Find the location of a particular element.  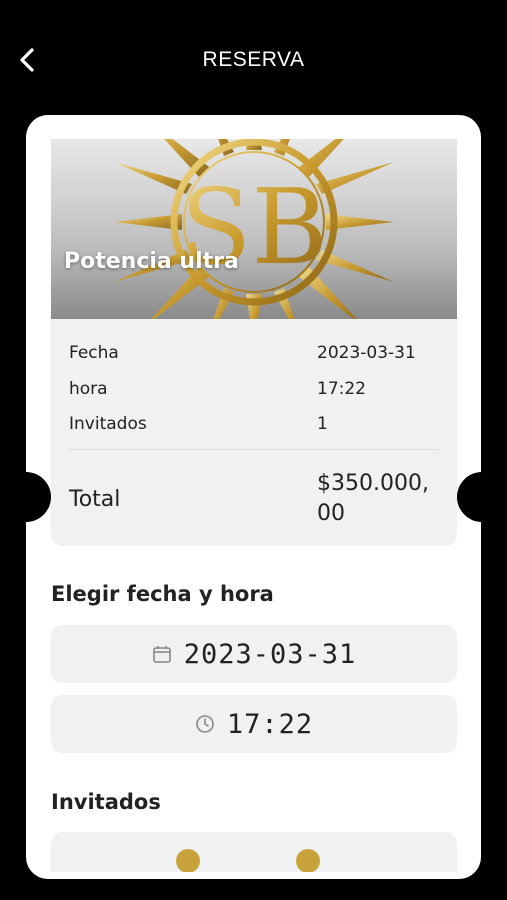

total-label: Total is located at coordinates (95, 499).